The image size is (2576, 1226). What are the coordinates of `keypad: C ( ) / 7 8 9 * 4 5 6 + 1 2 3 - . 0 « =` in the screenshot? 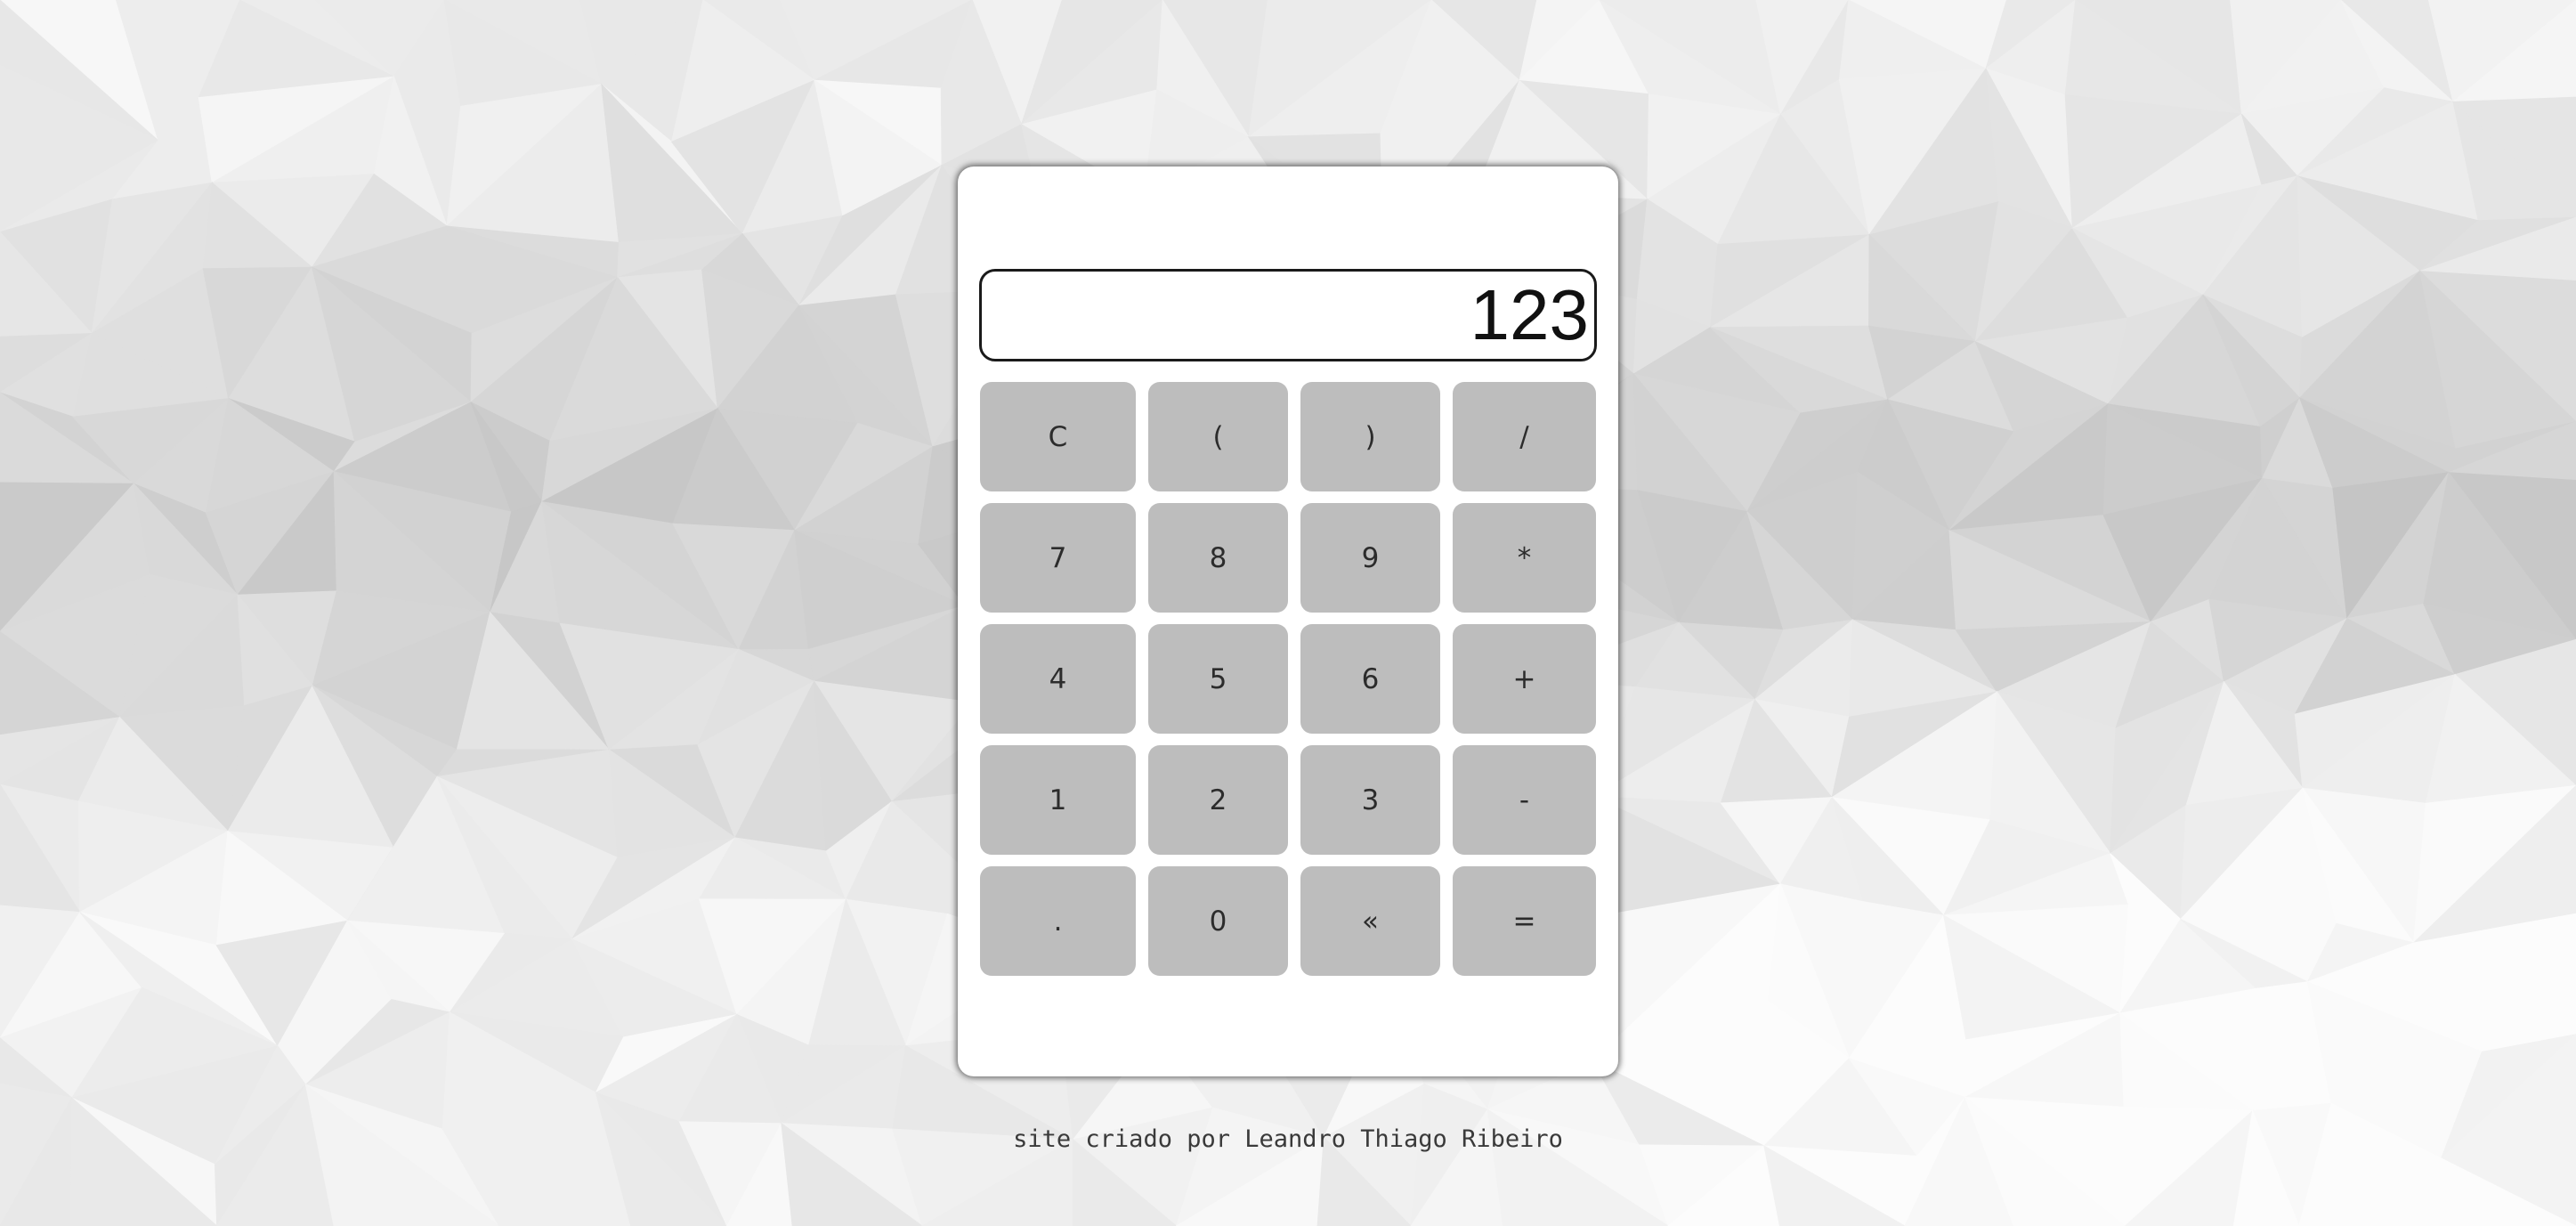 It's located at (1289, 679).